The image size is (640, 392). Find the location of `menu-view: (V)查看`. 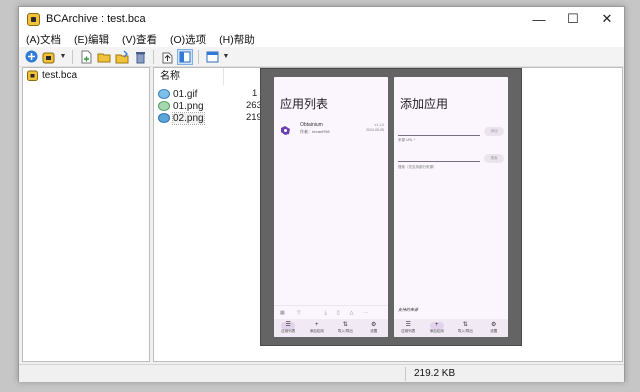

menu-view: (V)查看 is located at coordinates (139, 39).